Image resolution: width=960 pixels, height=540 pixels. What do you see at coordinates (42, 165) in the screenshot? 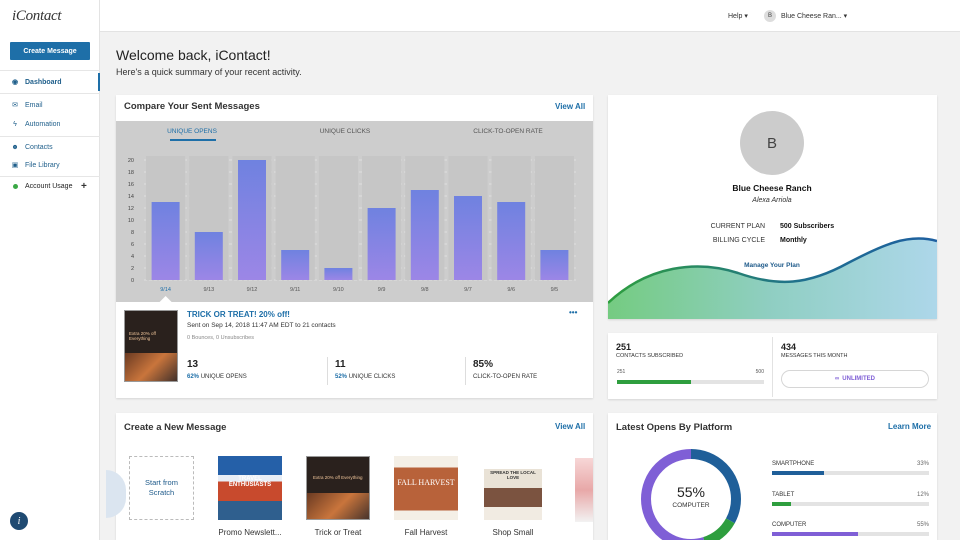
I see `sidebar-item-label: File Library` at bounding box center [42, 165].